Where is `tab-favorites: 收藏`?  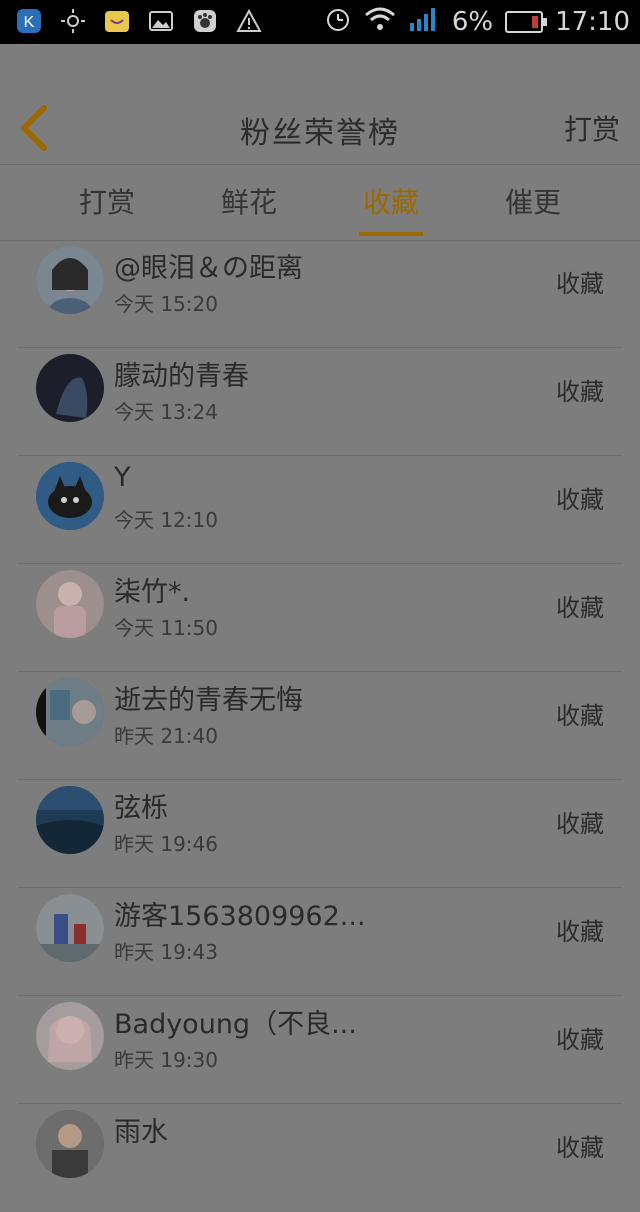
tab-favorites: 收藏 is located at coordinates (390, 202).